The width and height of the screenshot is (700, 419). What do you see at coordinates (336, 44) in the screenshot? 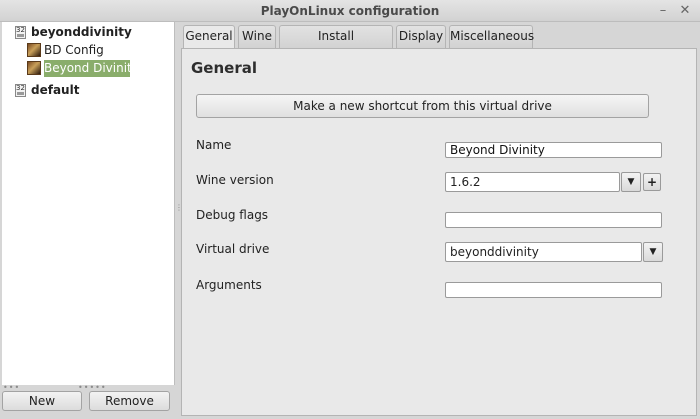
I see `tab-install-components: Install components` at bounding box center [336, 44].